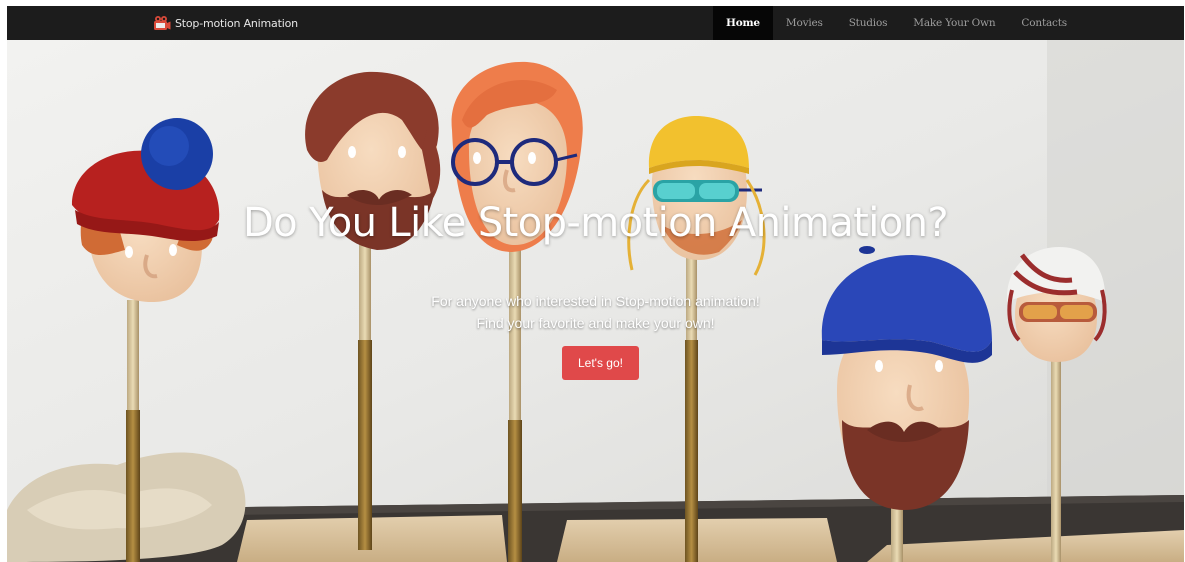  Describe the element at coordinates (1044, 23) in the screenshot. I see `nav-contacts: Contacts` at that location.